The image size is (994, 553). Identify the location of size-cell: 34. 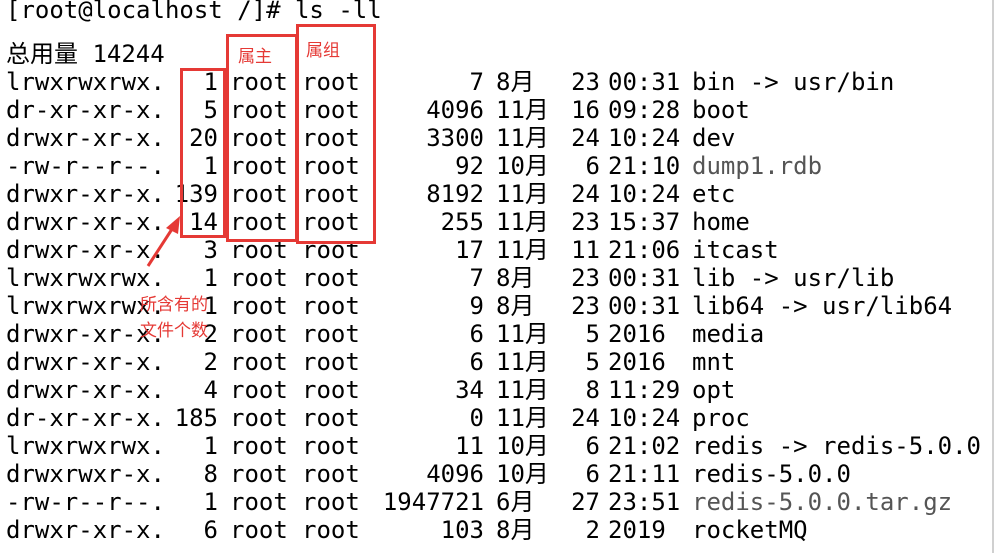
(469, 390).